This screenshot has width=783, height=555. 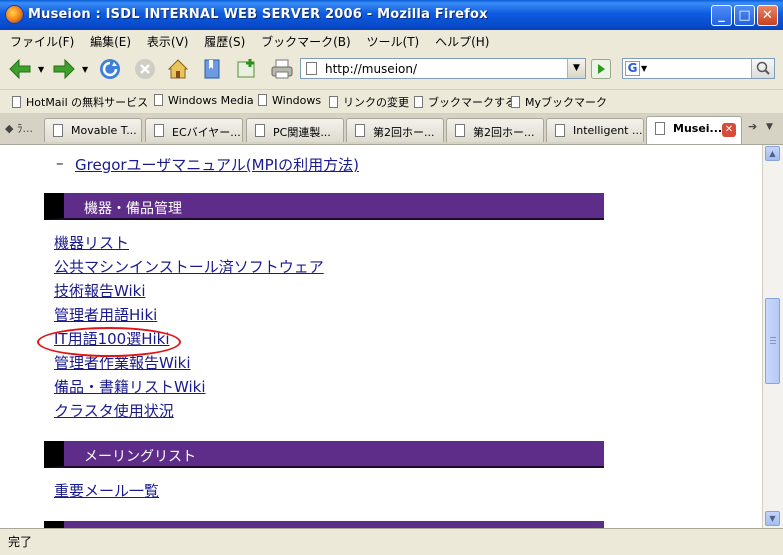 I want to click on vertical-scrollbar: ▲ ▼, so click(x=772, y=336).